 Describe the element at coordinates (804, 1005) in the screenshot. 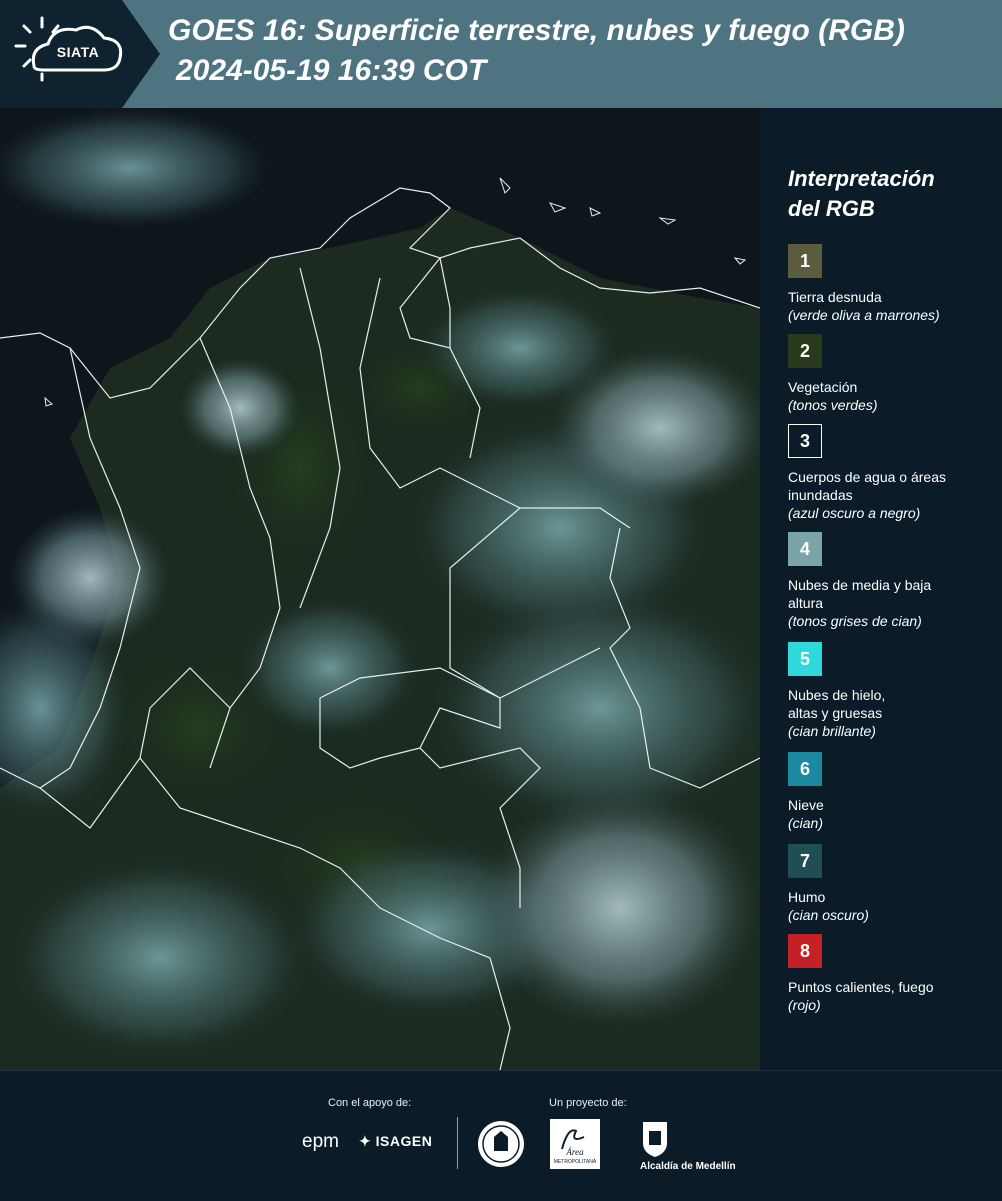

I see `legend-sub-8: (rojo)` at that location.